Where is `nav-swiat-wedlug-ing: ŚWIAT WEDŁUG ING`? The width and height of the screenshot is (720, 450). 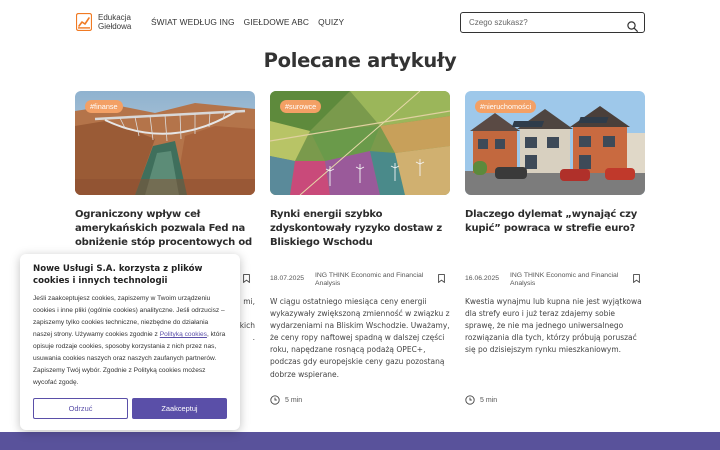
nav-swiat-wedlug-ing: ŚWIAT WEDŁUG ING is located at coordinates (193, 22).